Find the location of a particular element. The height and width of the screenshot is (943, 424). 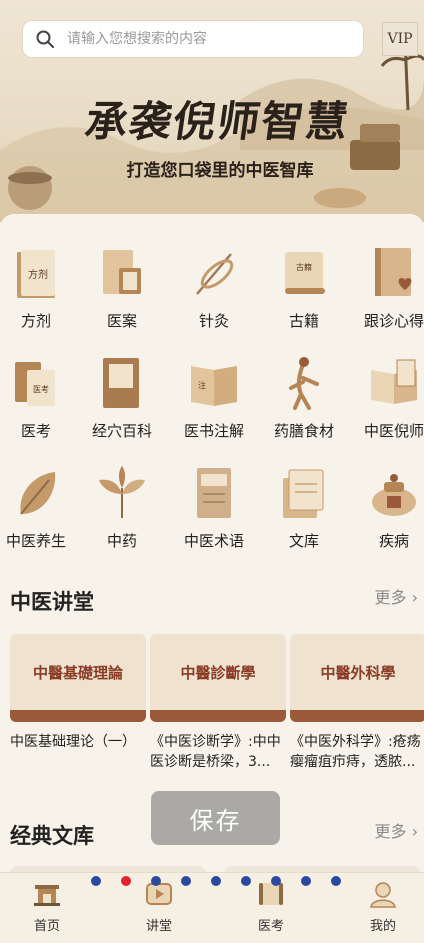

thumb-title: 中醫診斷學 is located at coordinates (218, 673).